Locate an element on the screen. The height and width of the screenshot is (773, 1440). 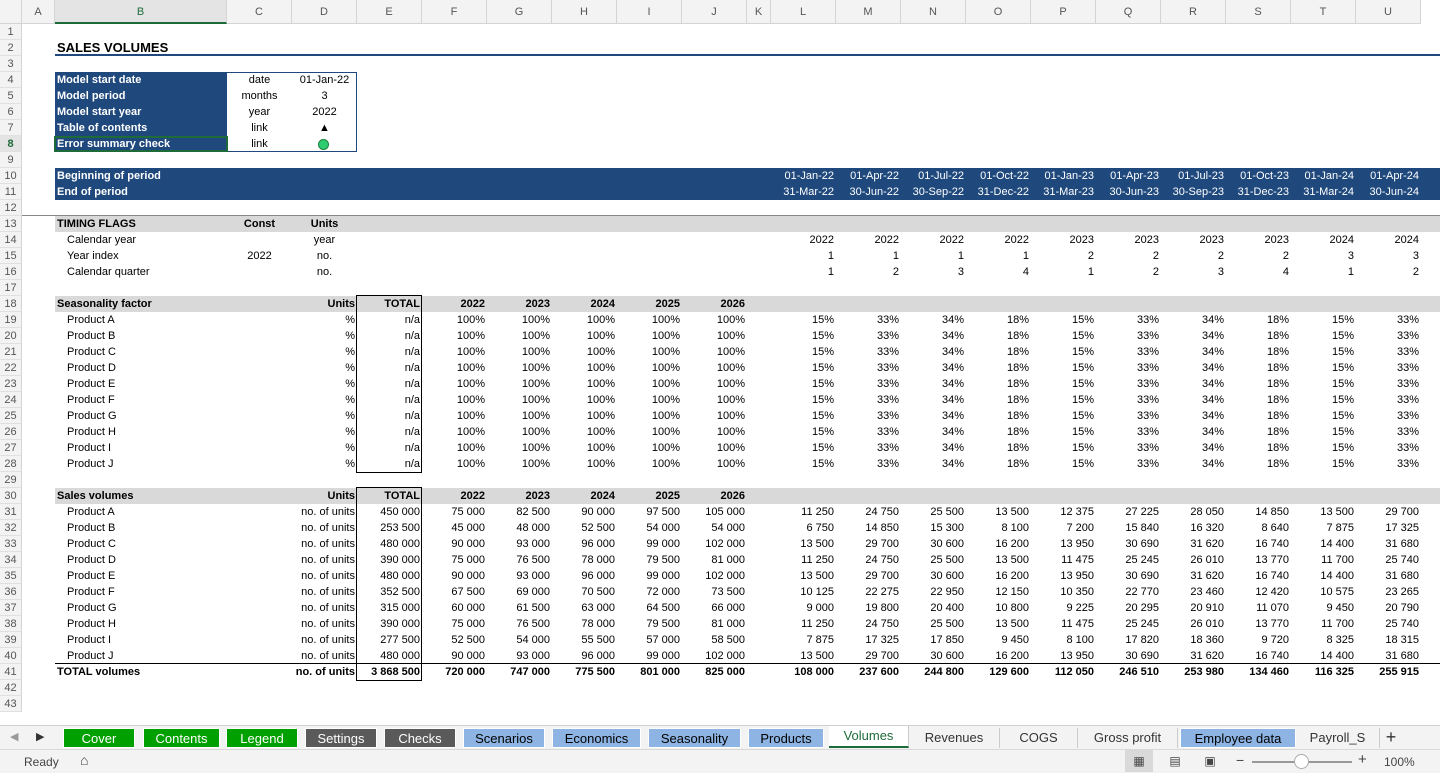
row-header: 35 is located at coordinates (11, 576).